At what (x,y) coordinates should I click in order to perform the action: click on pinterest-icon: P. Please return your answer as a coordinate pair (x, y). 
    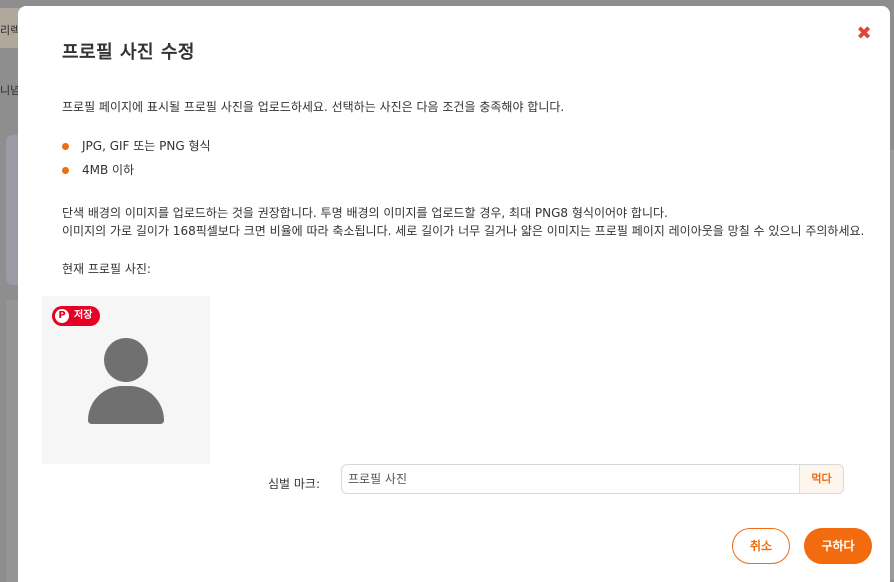
    Looking at the image, I should click on (62, 316).